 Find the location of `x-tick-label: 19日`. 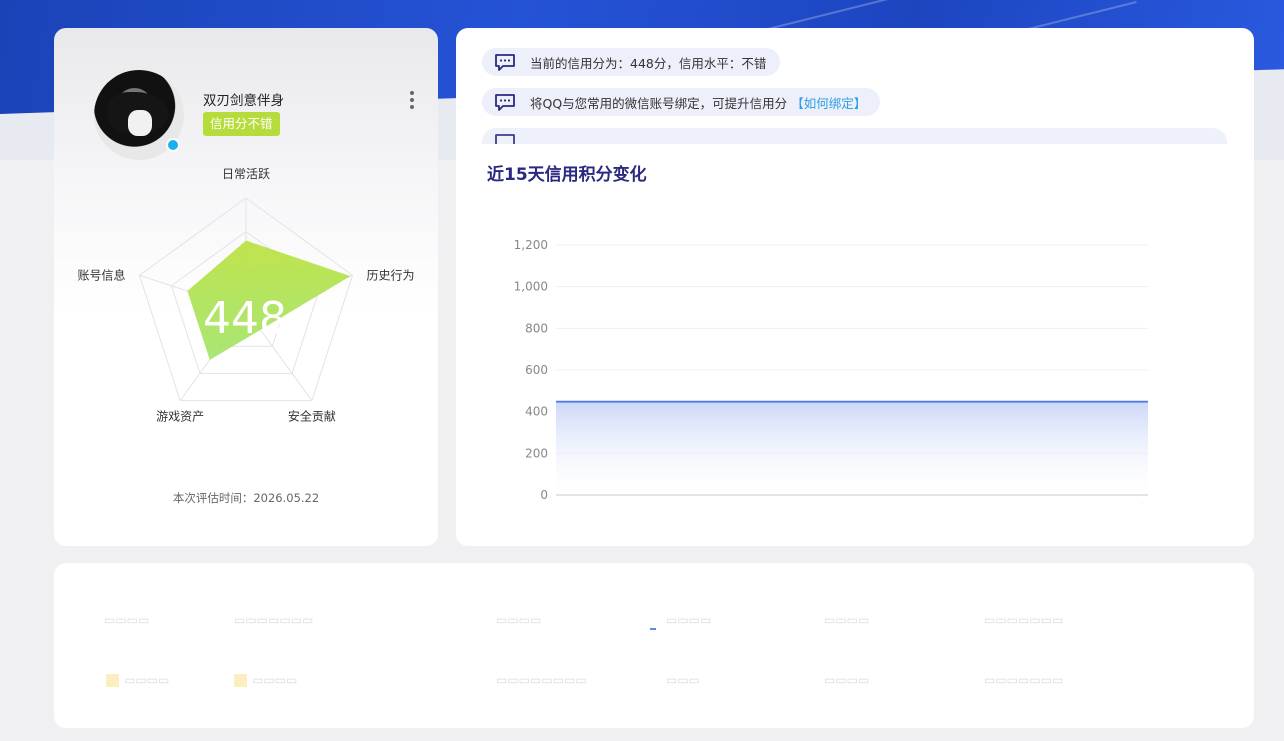

x-tick-label: 19日 is located at coordinates (978, 502).